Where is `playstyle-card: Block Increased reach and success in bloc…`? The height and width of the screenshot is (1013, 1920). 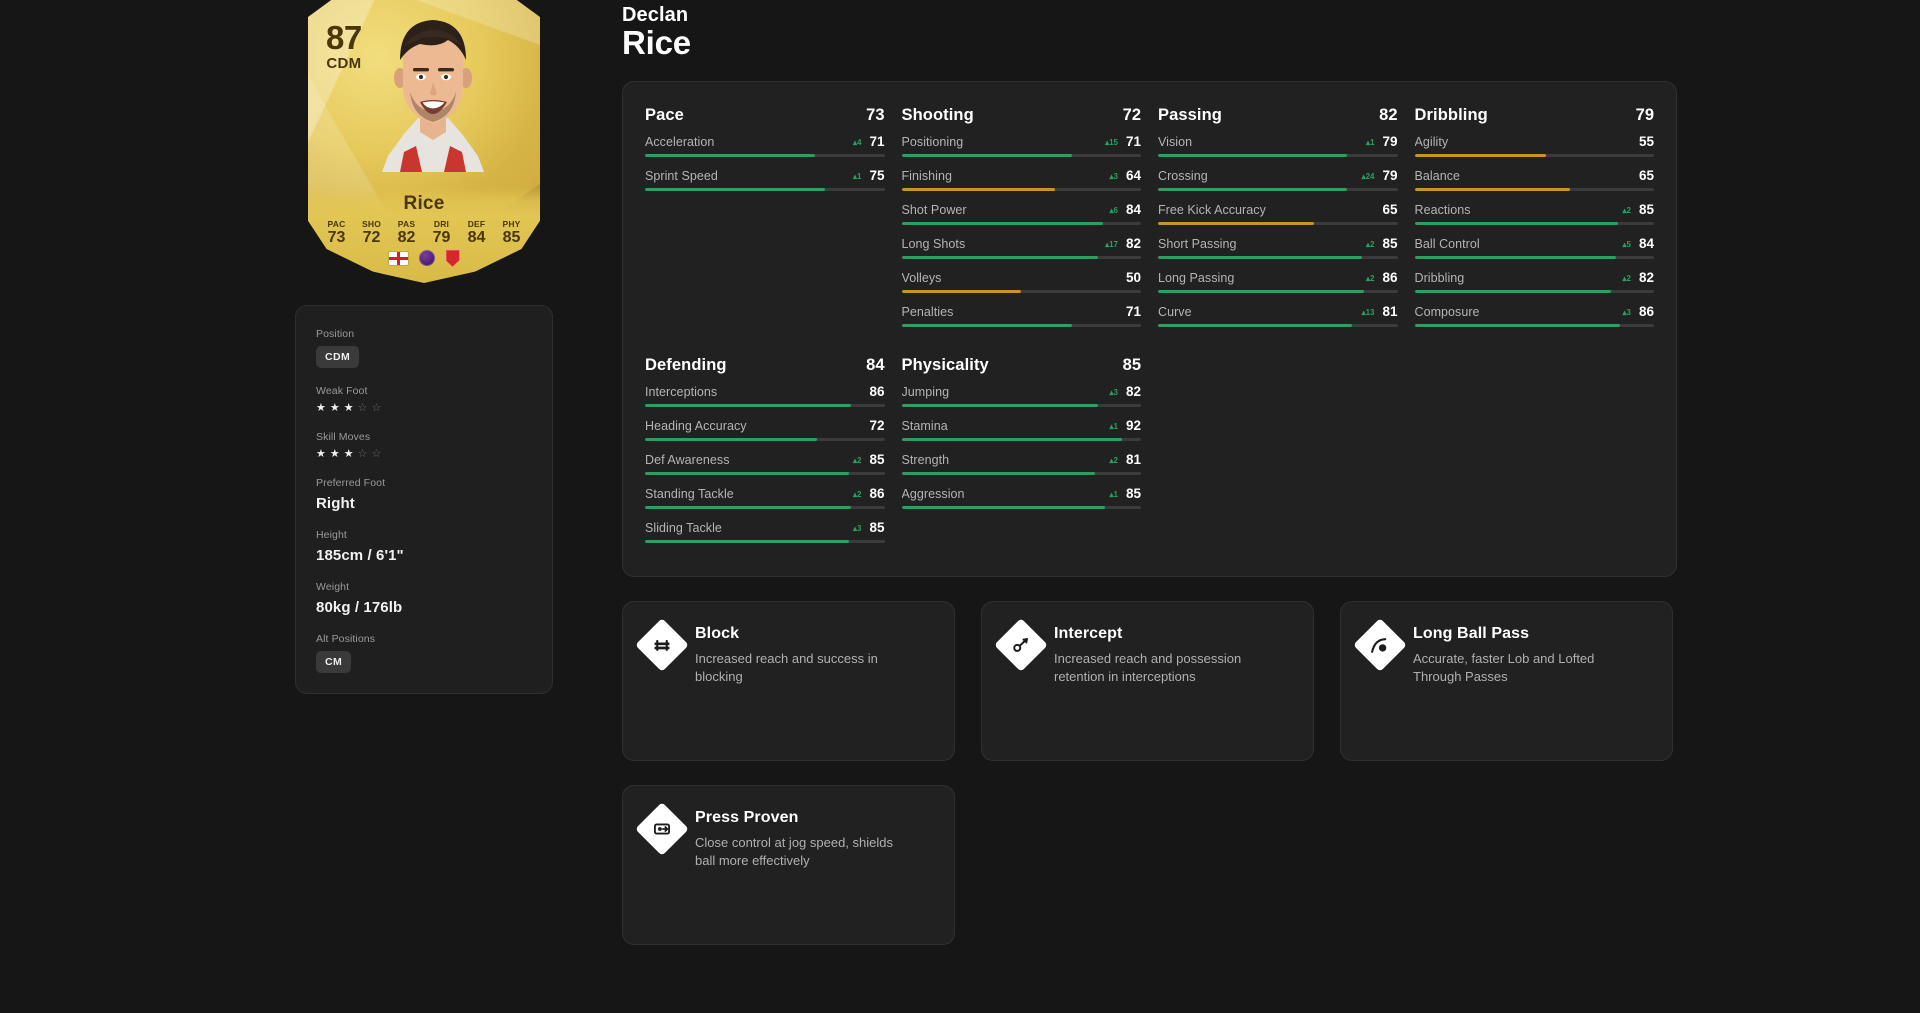
playstyle-card: Block Increased reach and success in bloc… is located at coordinates (788, 680).